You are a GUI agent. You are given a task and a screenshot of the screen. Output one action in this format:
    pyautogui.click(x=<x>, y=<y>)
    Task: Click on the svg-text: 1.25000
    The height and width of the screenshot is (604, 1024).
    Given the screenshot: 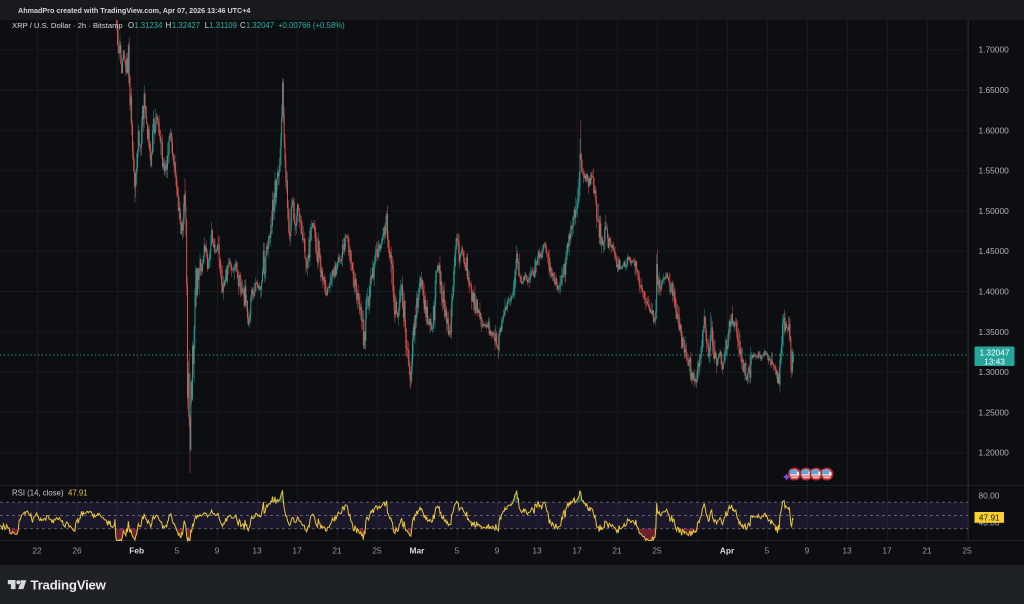 What is the action you would take?
    pyautogui.click(x=994, y=412)
    